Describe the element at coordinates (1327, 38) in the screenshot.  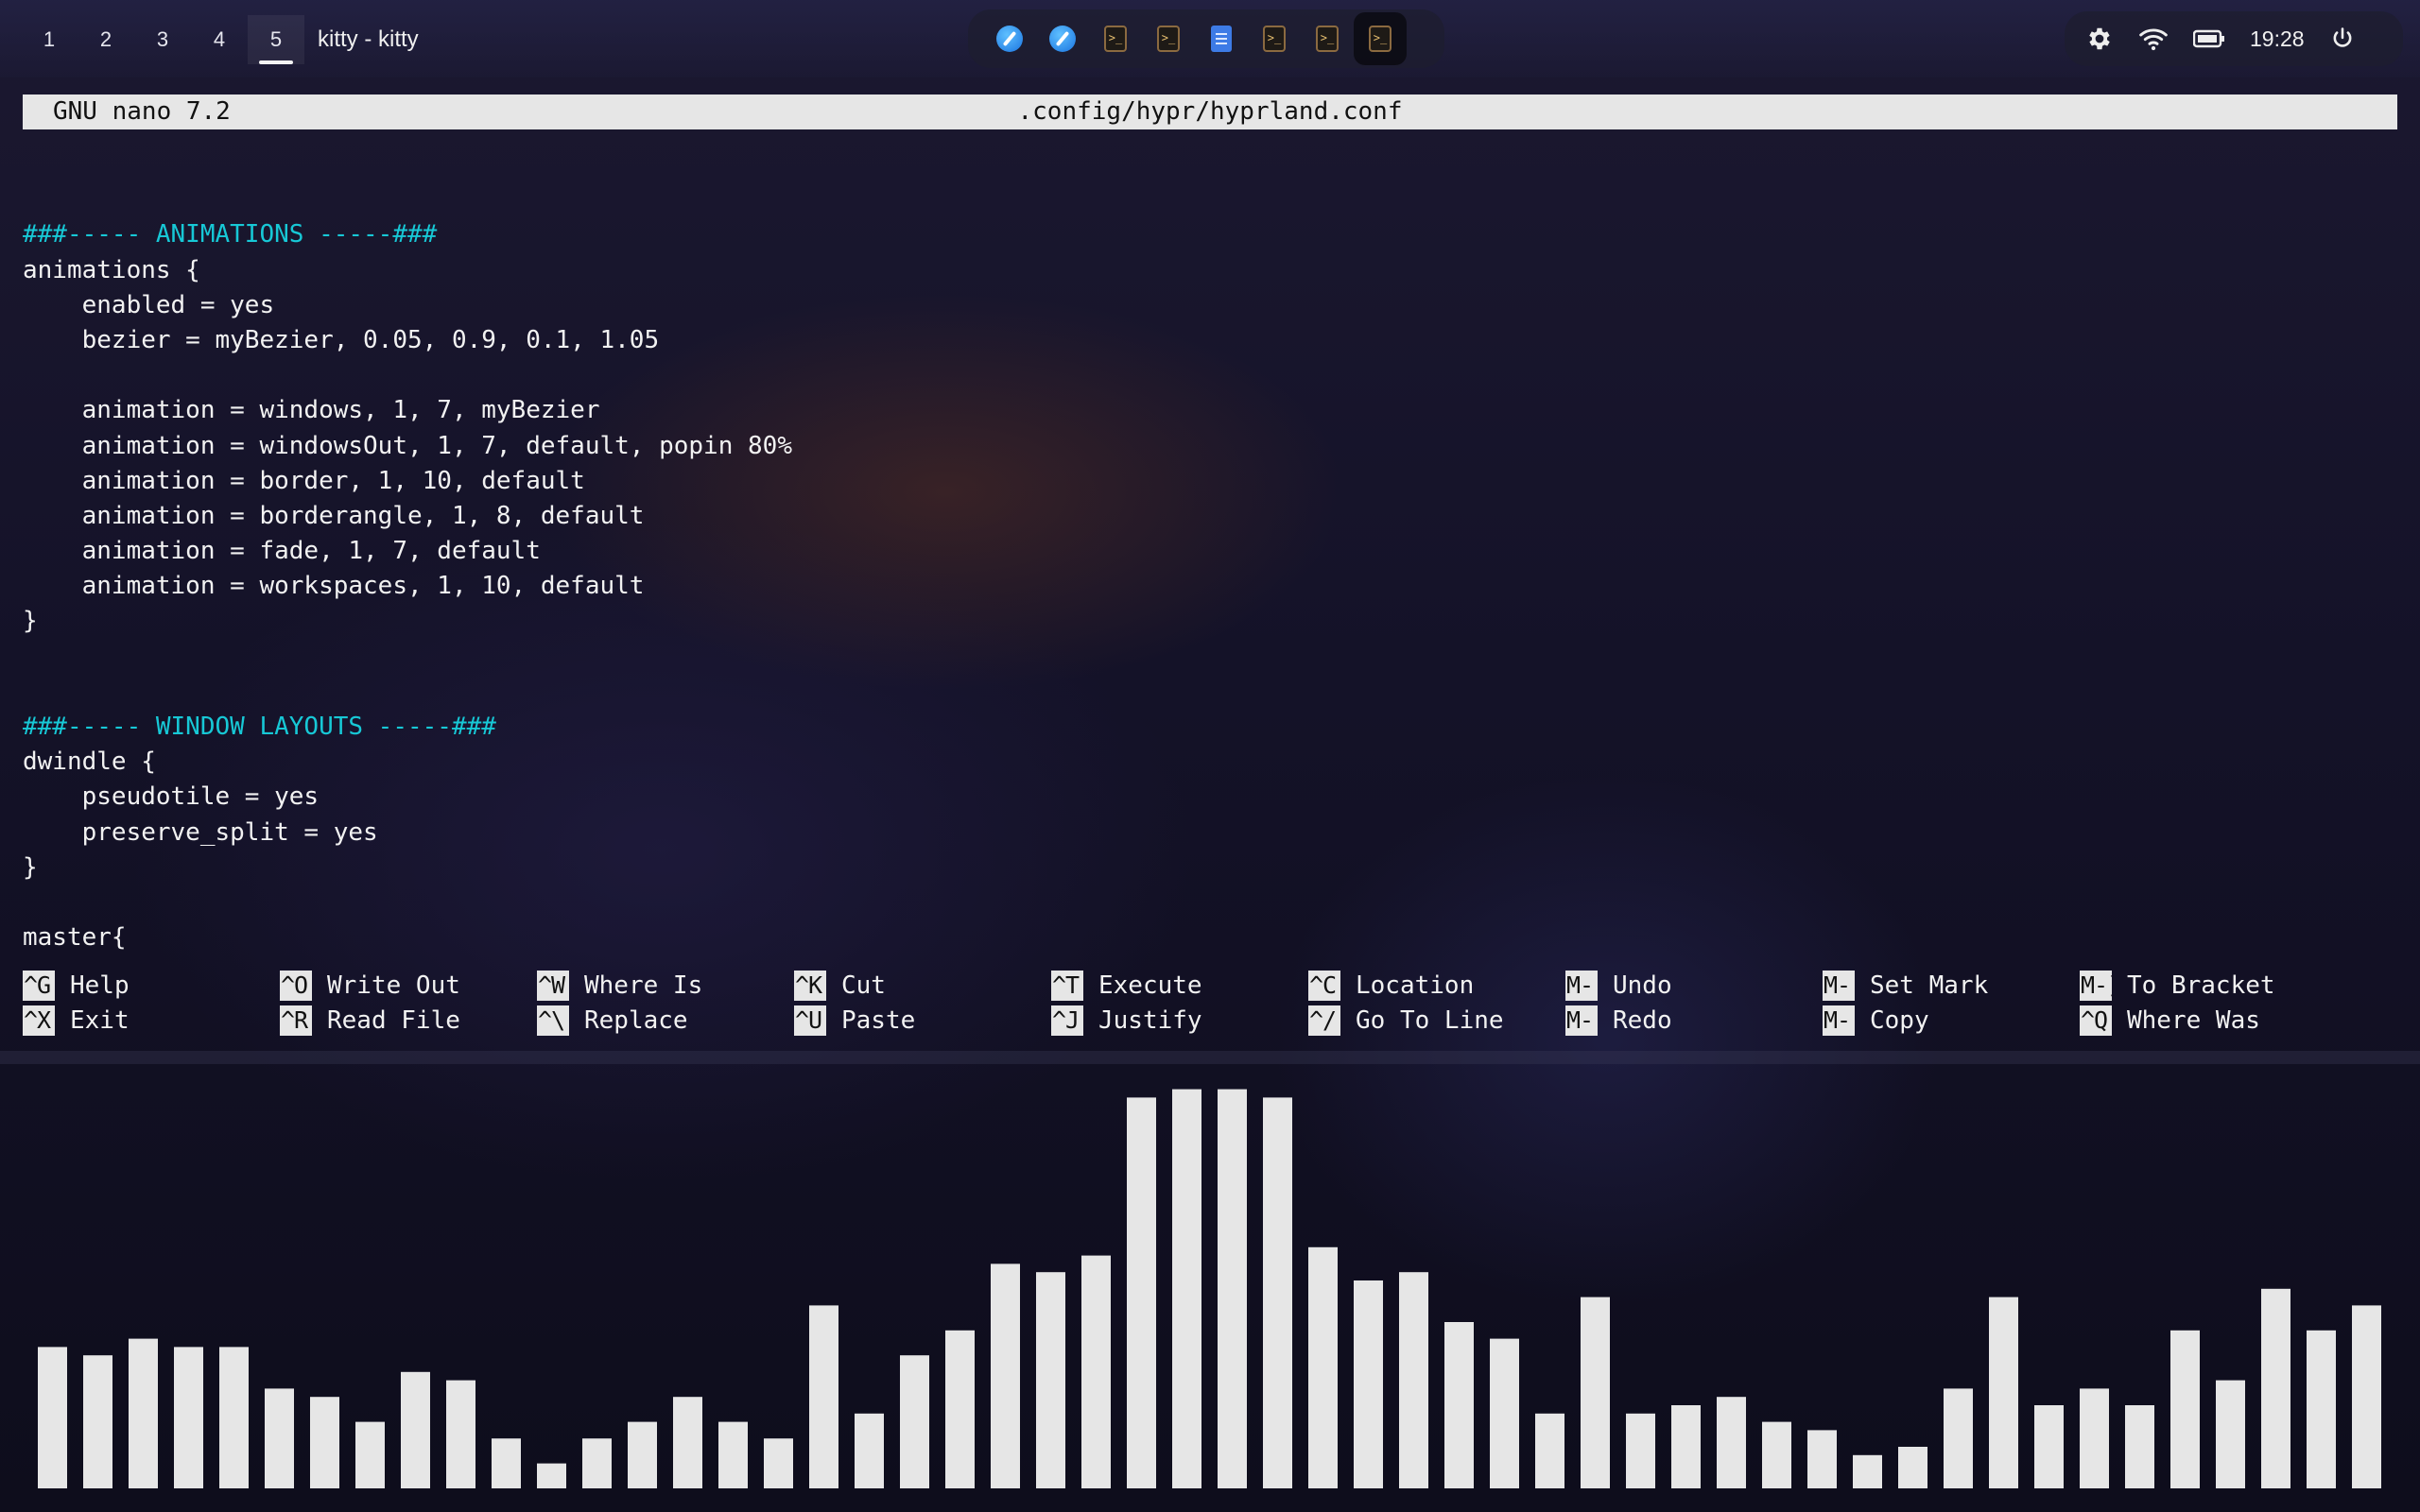
I see `dock-app-7: >_` at that location.